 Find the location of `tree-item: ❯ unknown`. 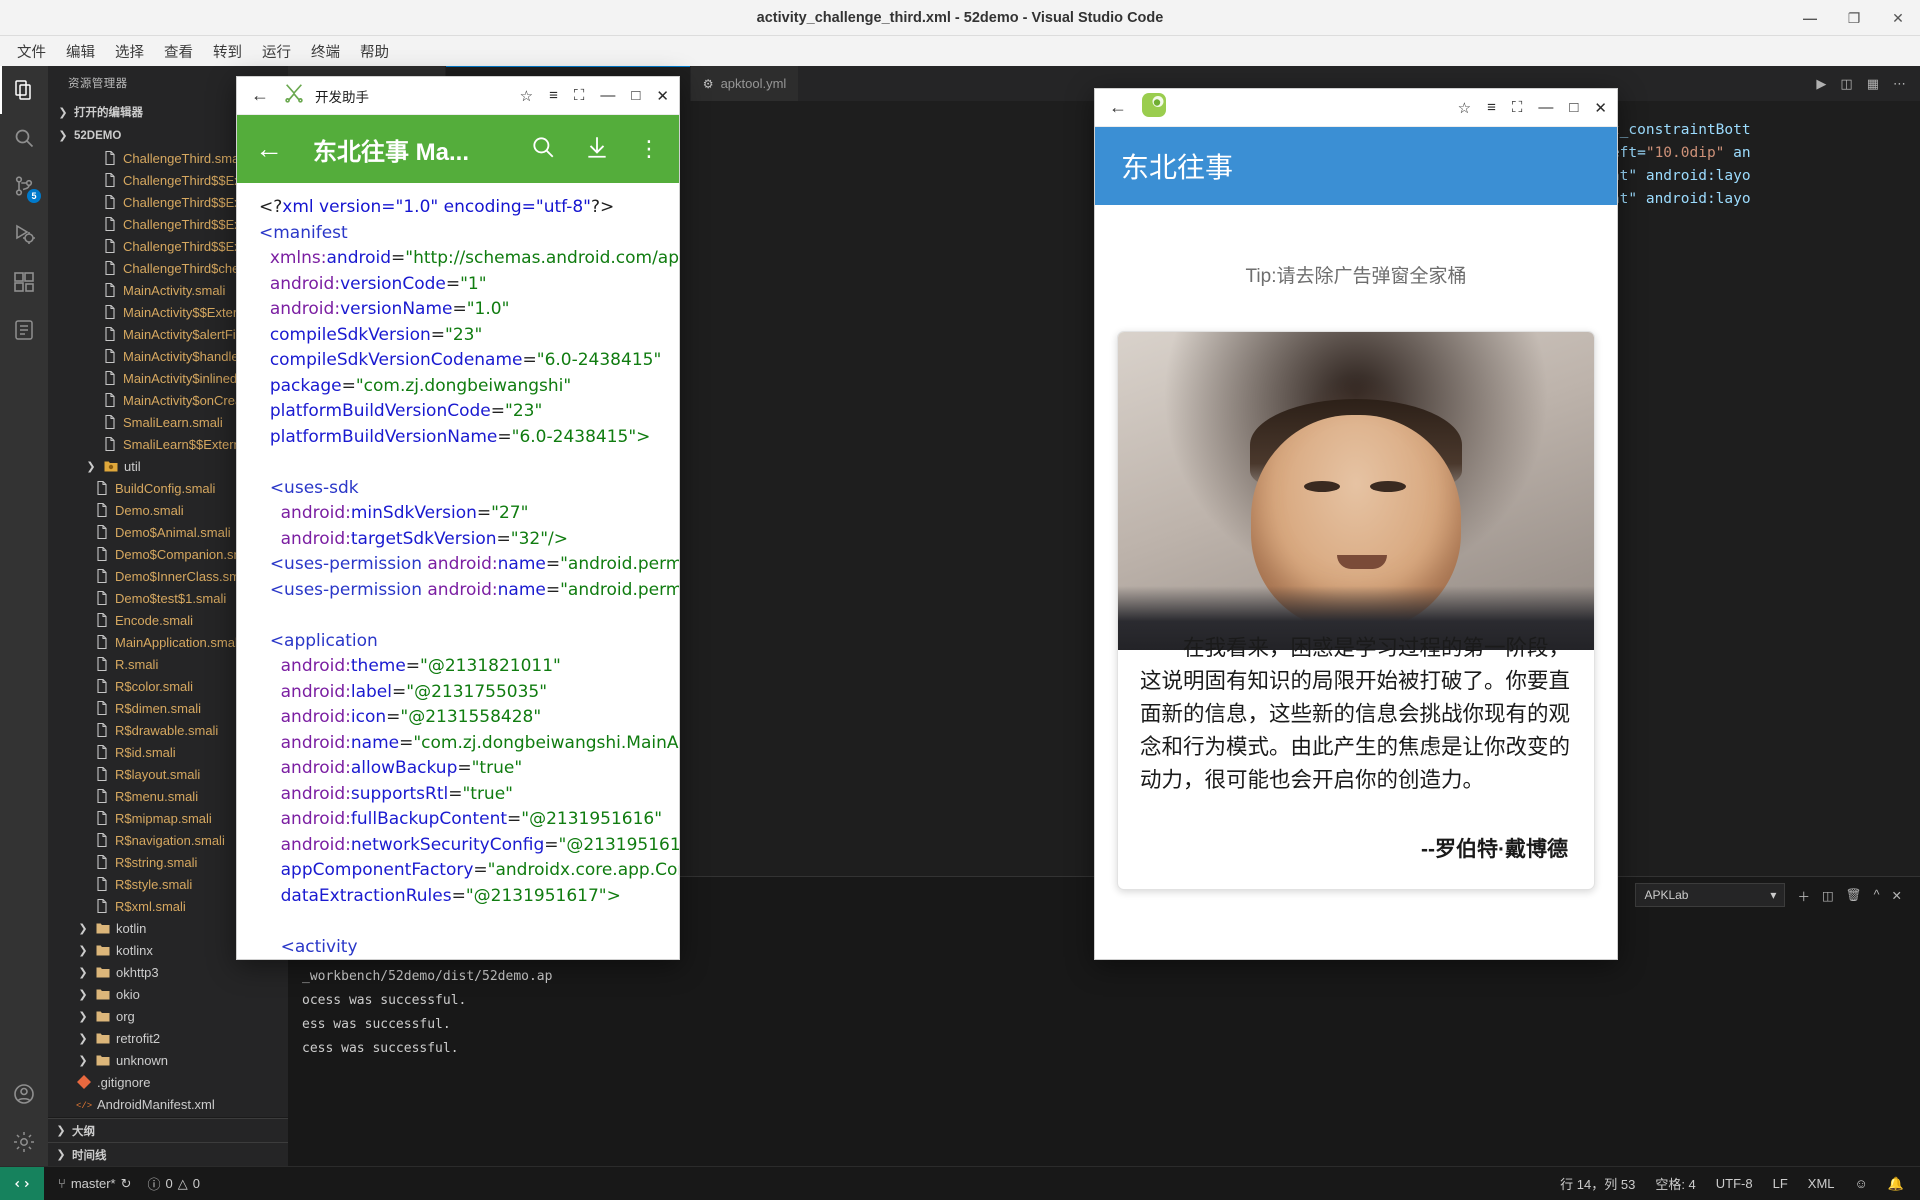

tree-item: ❯ unknown is located at coordinates (168, 1060).